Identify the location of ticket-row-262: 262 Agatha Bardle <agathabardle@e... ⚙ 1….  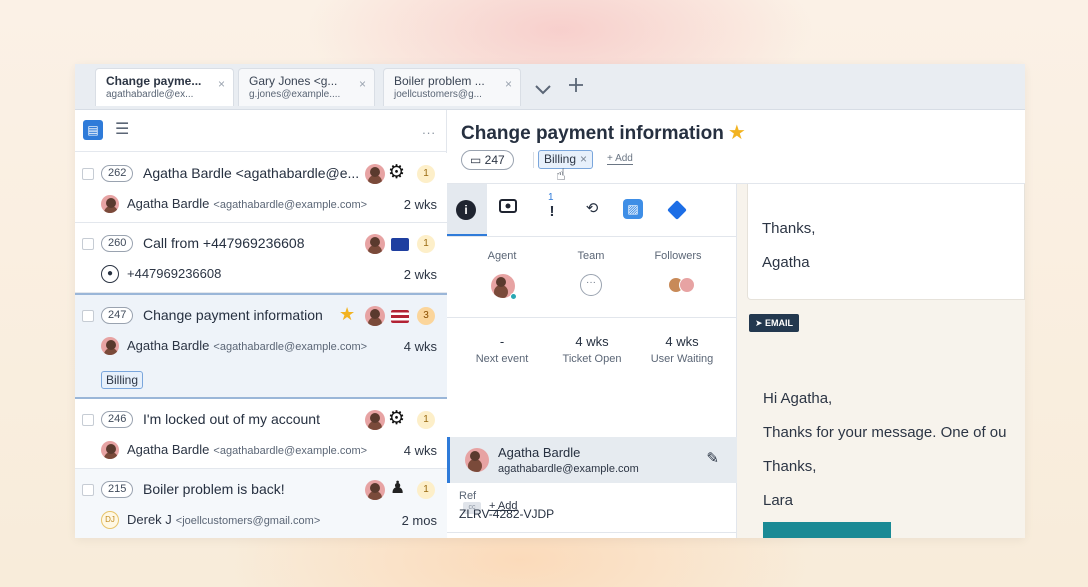
(261, 188).